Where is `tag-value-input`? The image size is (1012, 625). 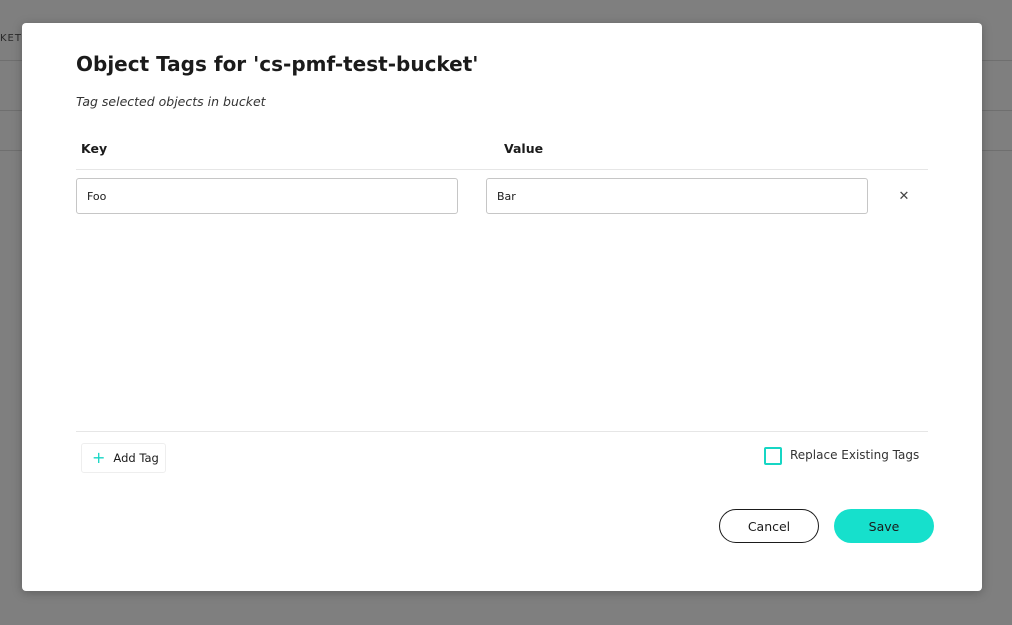
tag-value-input is located at coordinates (677, 196).